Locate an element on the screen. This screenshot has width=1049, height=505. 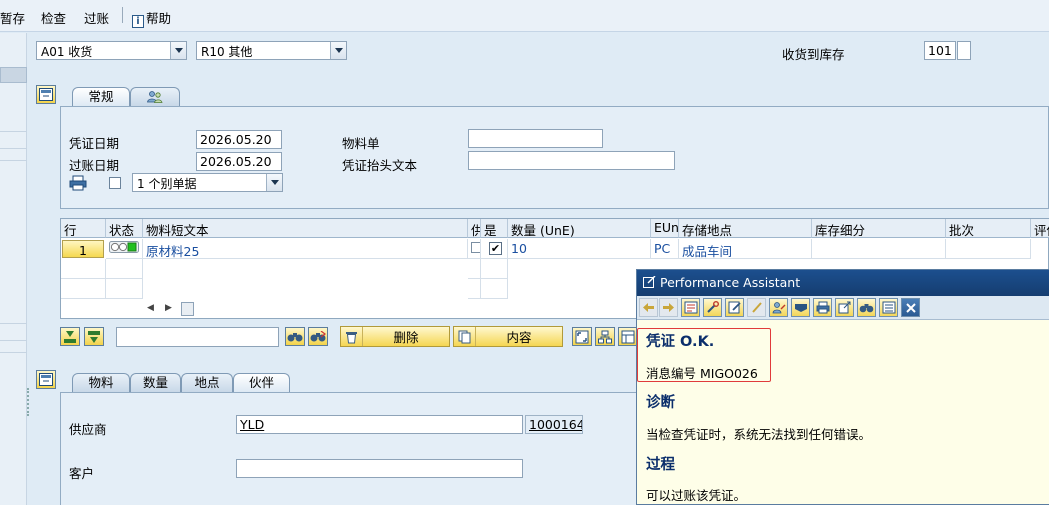
col-header-material-text: 物料短文本 is located at coordinates (305, 228).